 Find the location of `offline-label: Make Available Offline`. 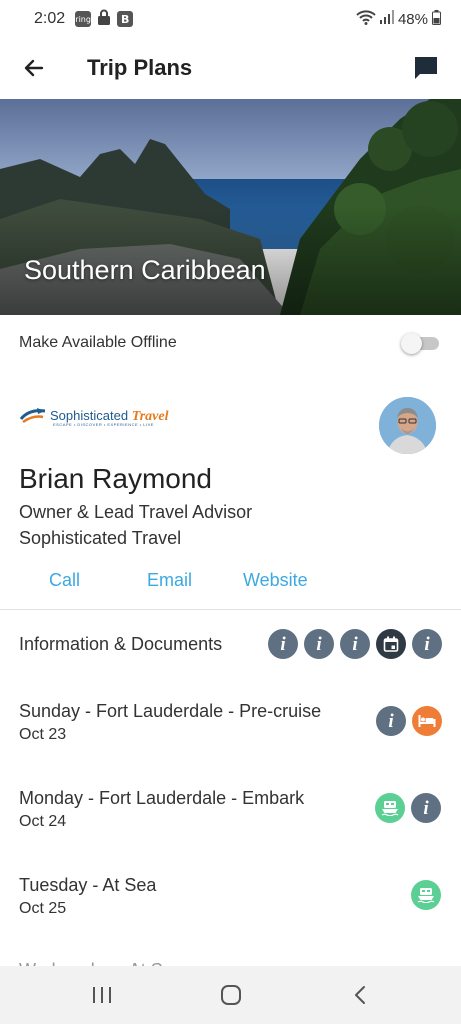

offline-label: Make Available Offline is located at coordinates (98, 342).